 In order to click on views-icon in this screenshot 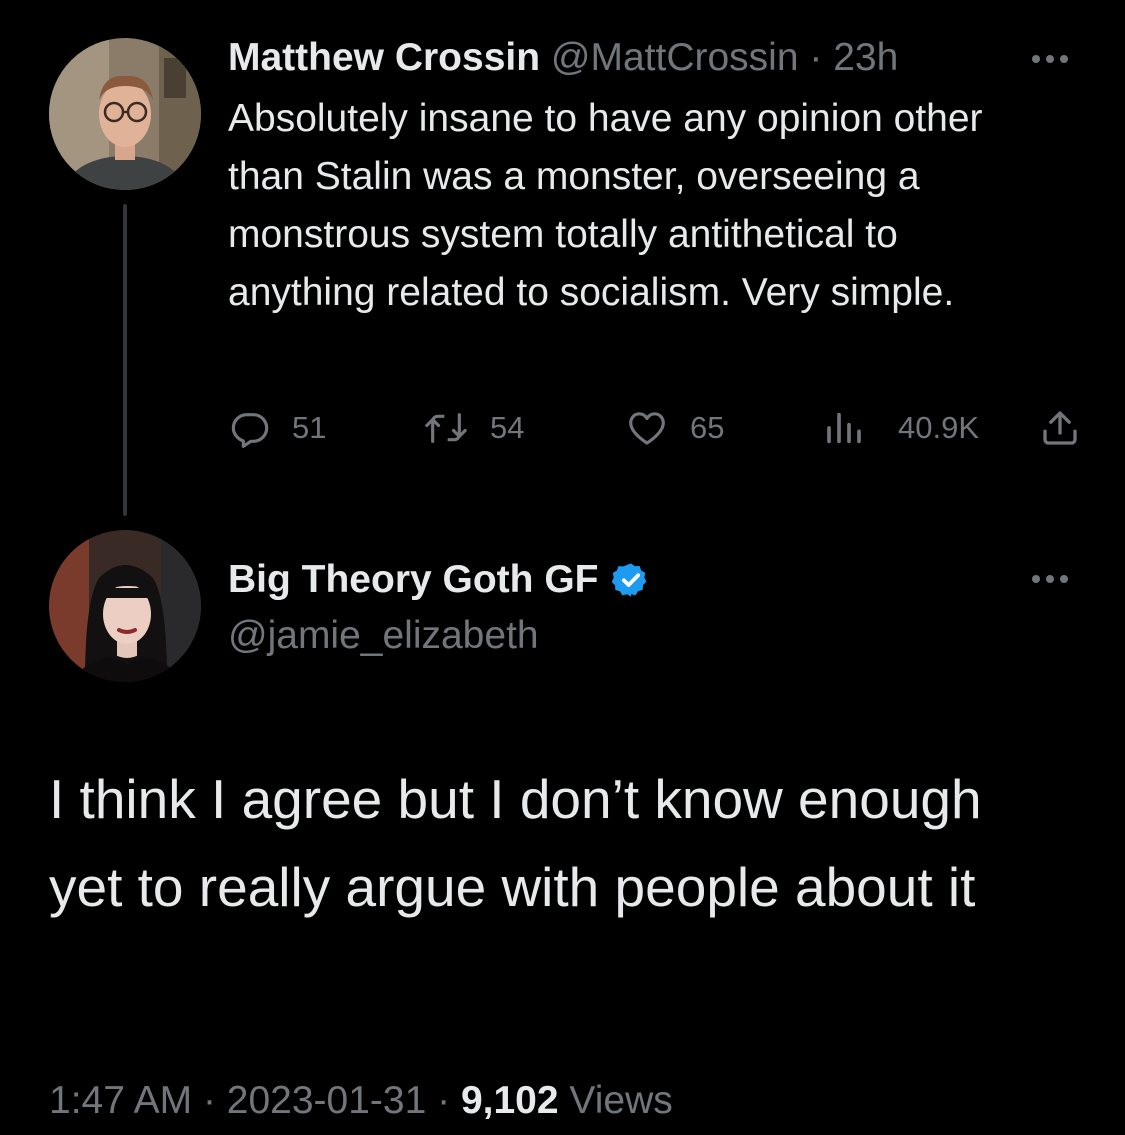, I will do `click(844, 428)`.